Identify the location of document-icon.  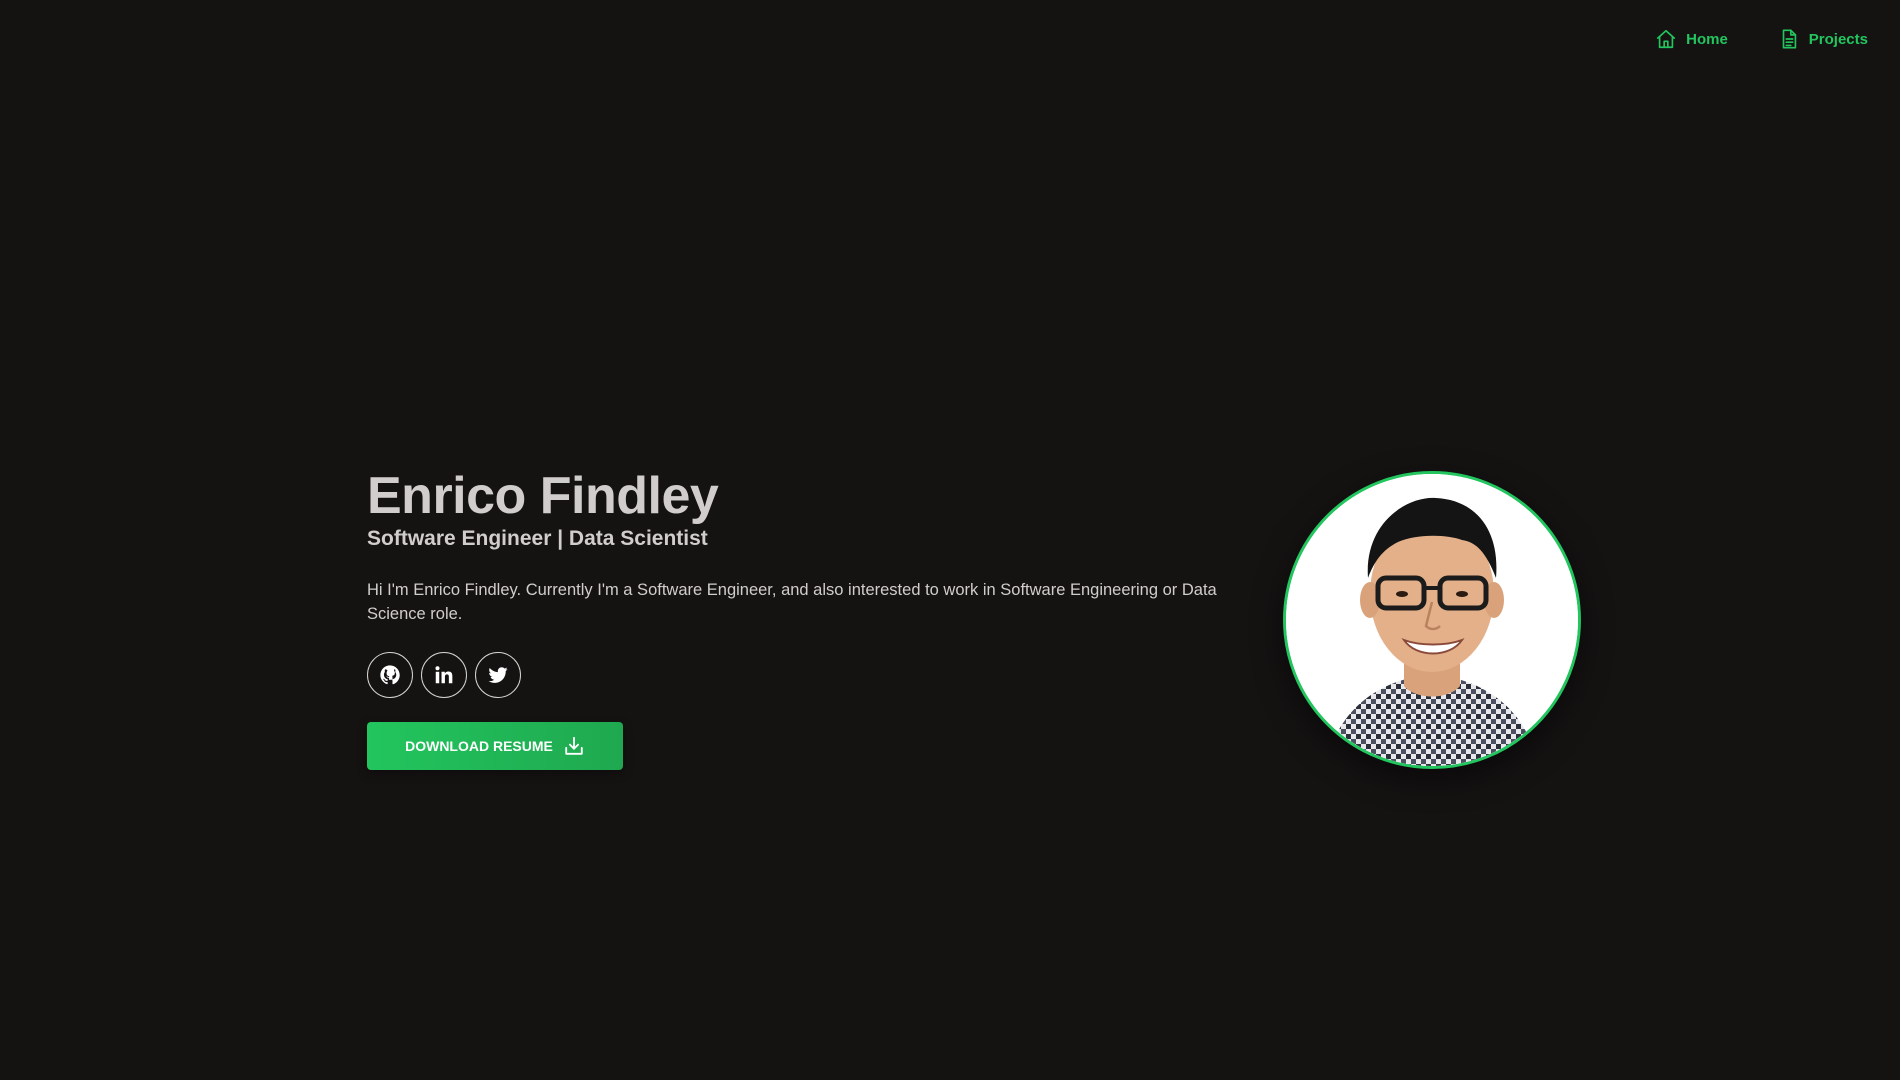
(1789, 39).